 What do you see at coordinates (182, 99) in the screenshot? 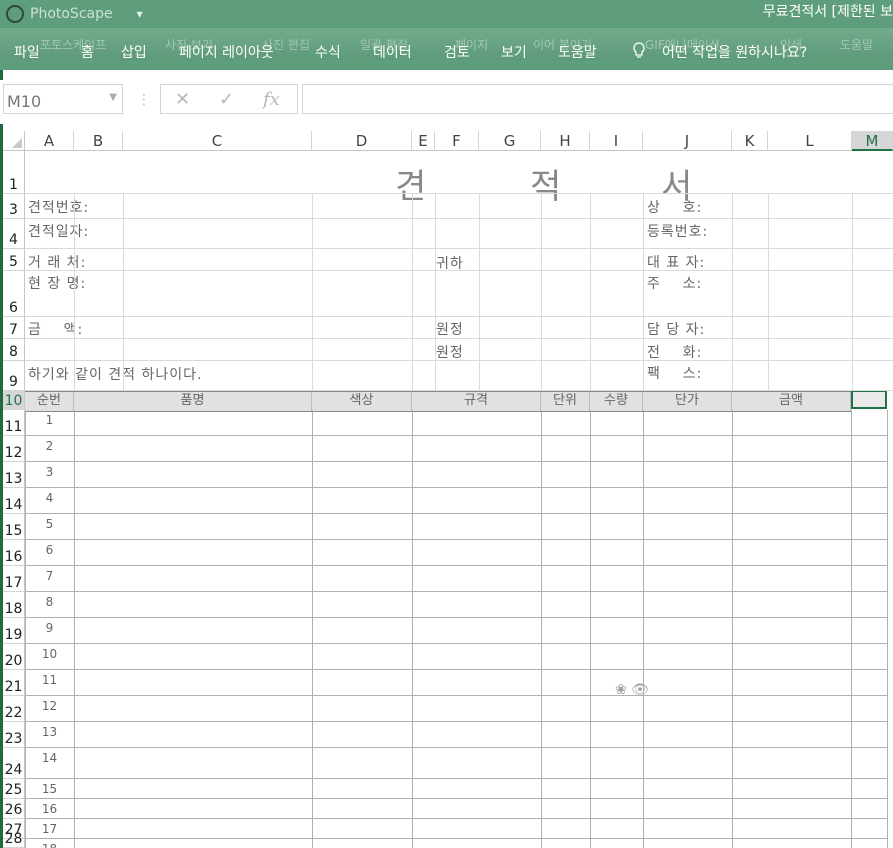
I see `cancel-icon: ✕` at bounding box center [182, 99].